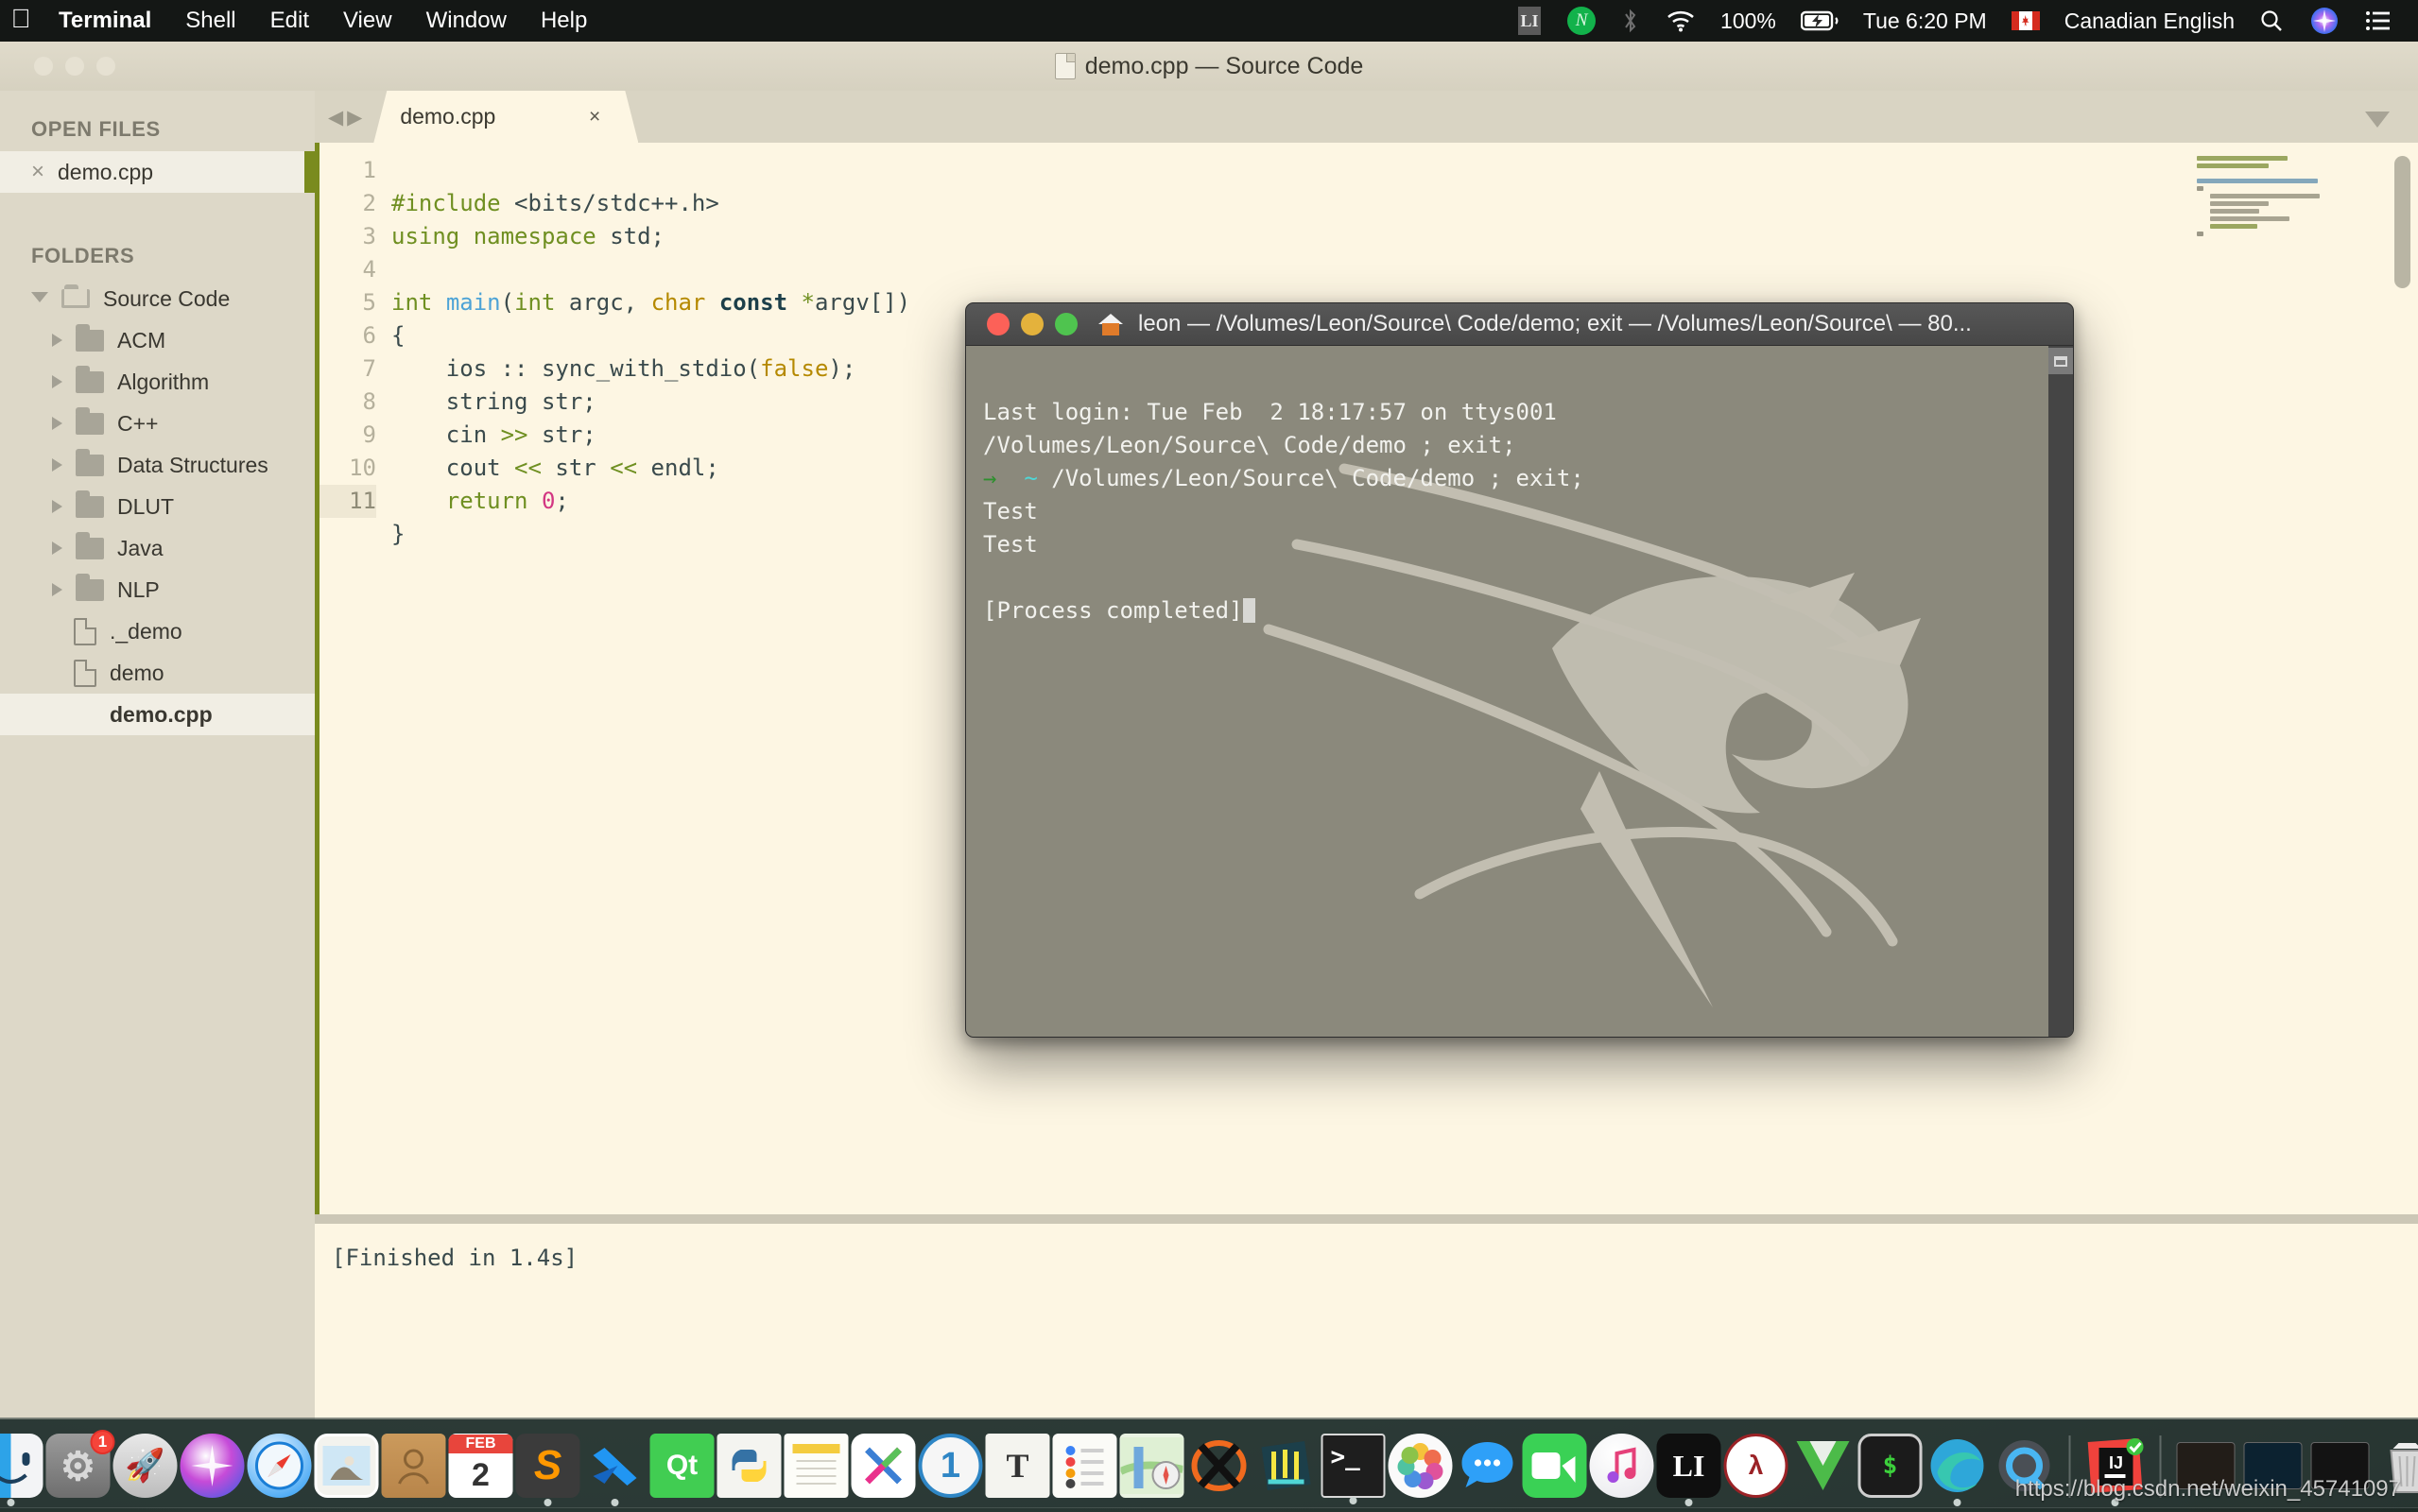 This screenshot has height=1512, width=2418. Describe the element at coordinates (369, 269) in the screenshot. I see `line-number: 4` at that location.